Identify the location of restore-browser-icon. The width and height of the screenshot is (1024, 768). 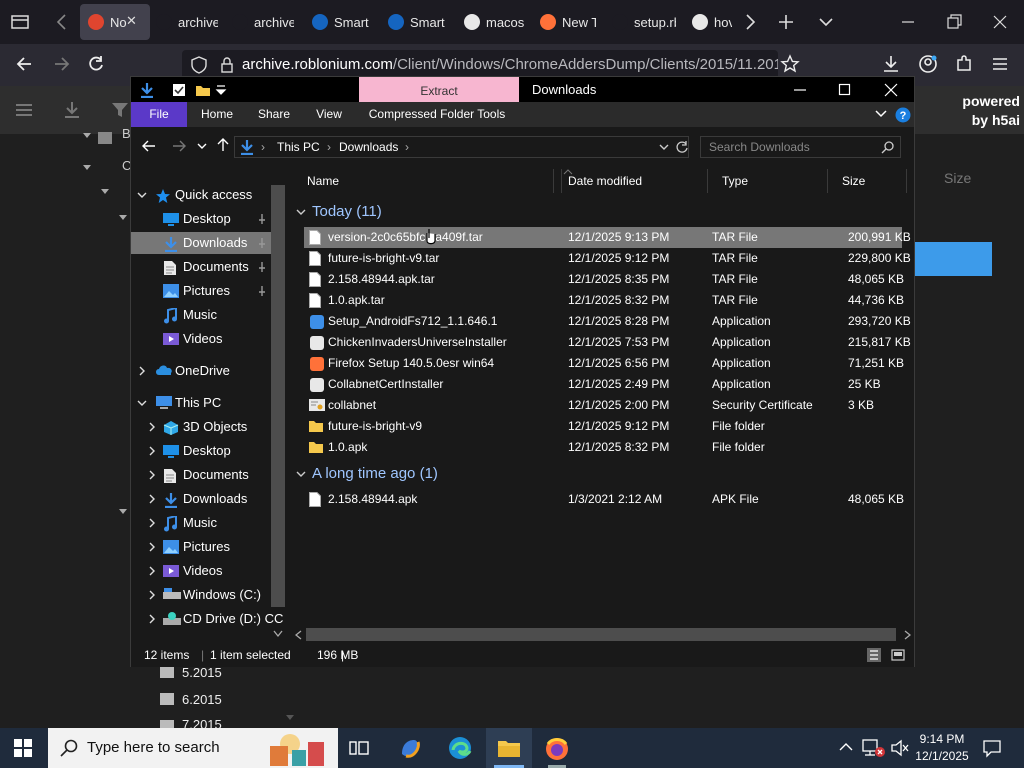
(954, 22).